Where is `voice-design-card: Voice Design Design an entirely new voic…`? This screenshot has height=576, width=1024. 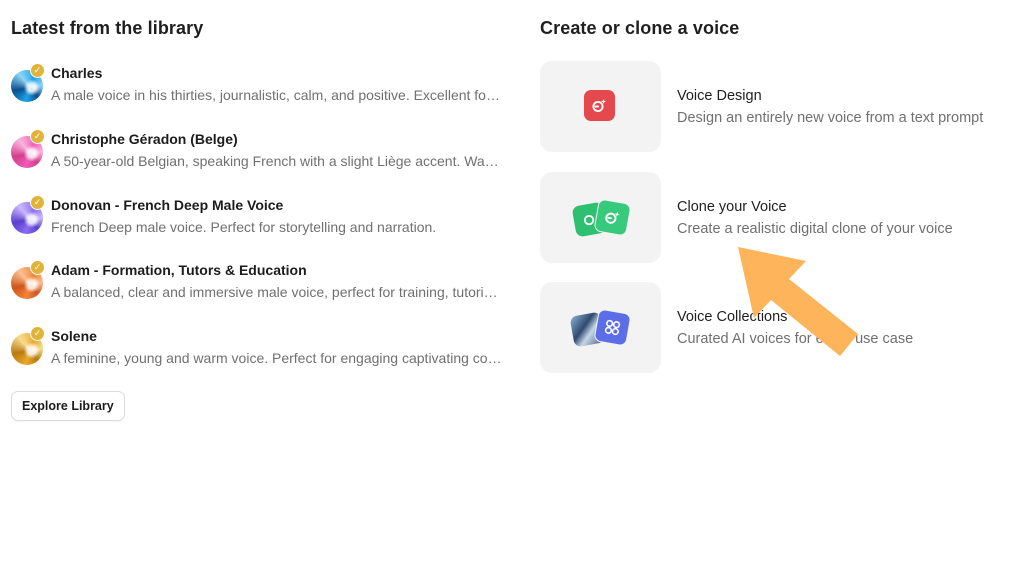
voice-design-card: Voice Design Design an entirely new voic… is located at coordinates (775, 106).